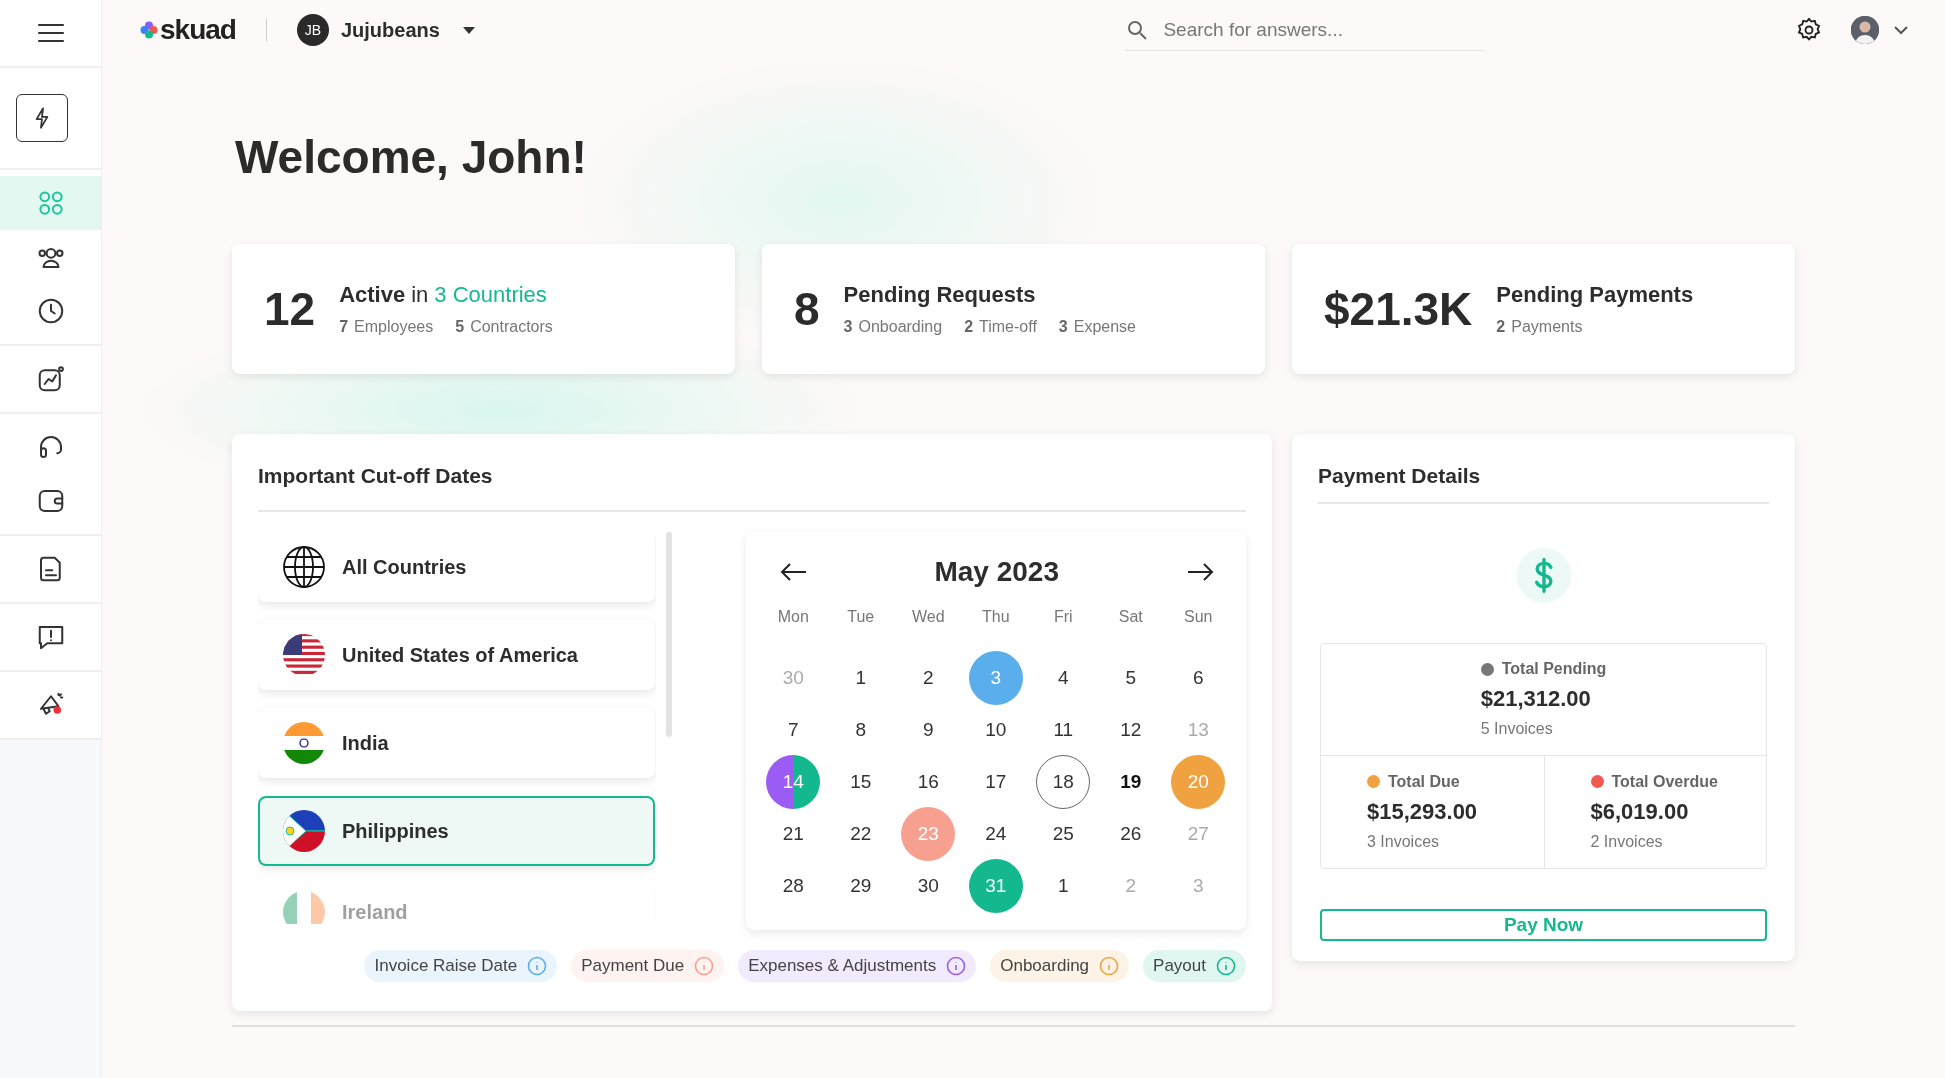 The width and height of the screenshot is (1945, 1078). What do you see at coordinates (1627, 841) in the screenshot?
I see `invoice-count: 2 Invoices` at bounding box center [1627, 841].